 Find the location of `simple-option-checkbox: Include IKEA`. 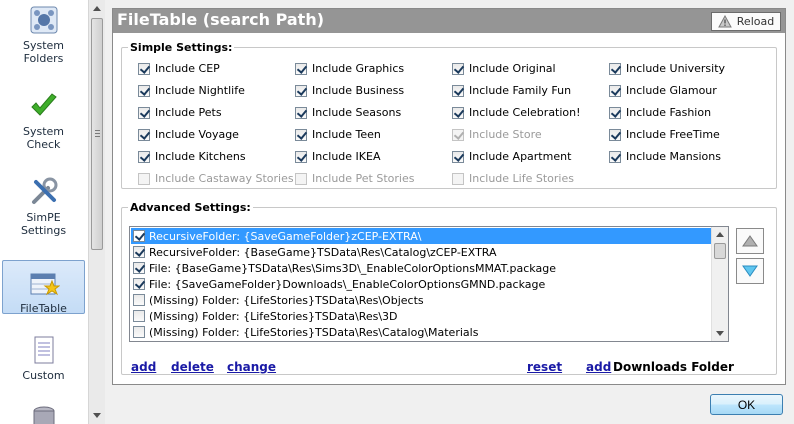

simple-option-checkbox: Include IKEA is located at coordinates (337, 156).